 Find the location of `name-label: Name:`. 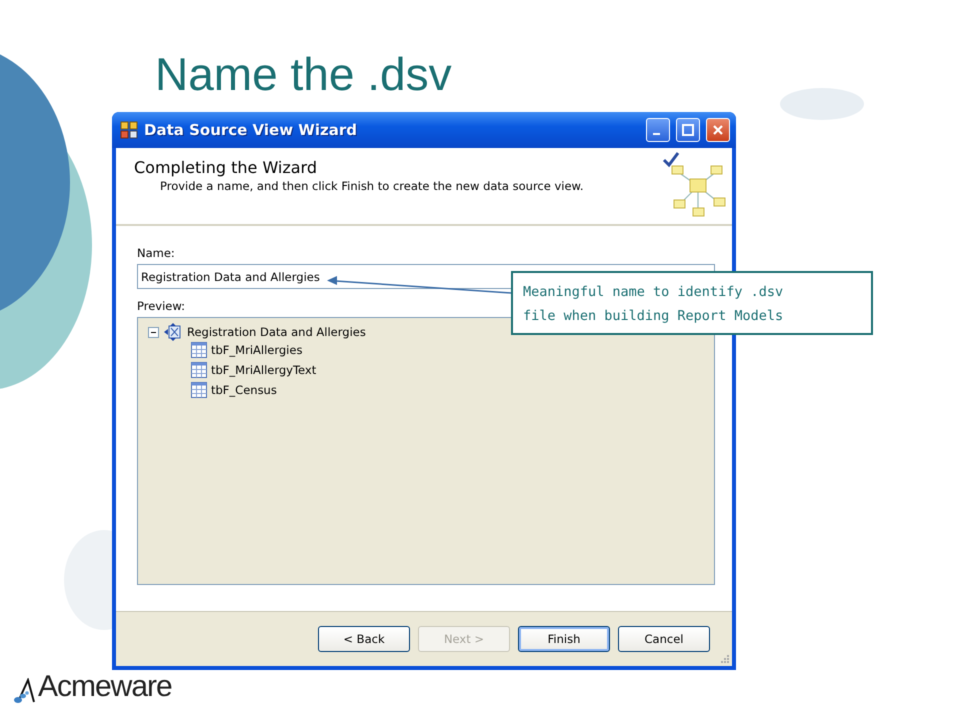

name-label: Name: is located at coordinates (156, 253).